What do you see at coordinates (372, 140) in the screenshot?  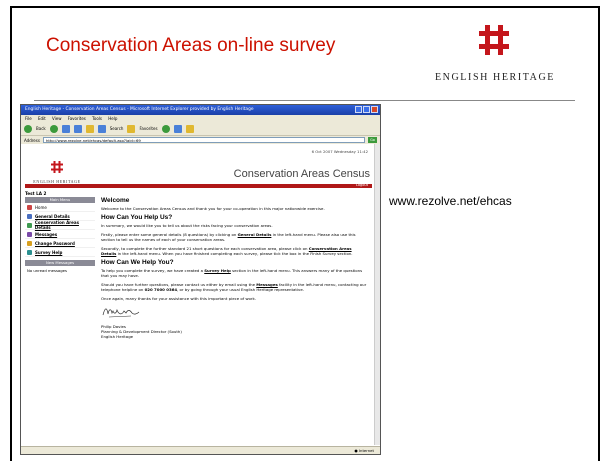 I see `go-button: Go` at bounding box center [372, 140].